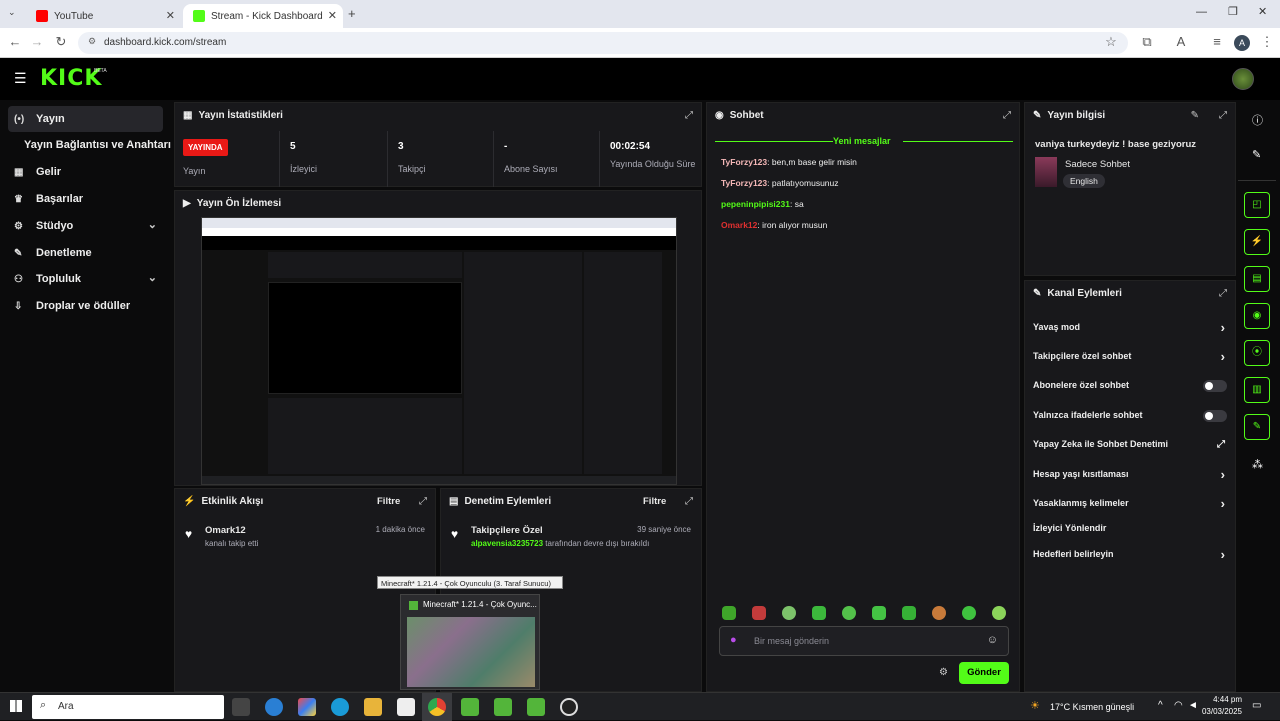 This screenshot has width=1280, height=721. What do you see at coordinates (85, 279) in the screenshot?
I see `sidebar-item-topluluk: ⚇ Topluluk ⌄` at bounding box center [85, 279].